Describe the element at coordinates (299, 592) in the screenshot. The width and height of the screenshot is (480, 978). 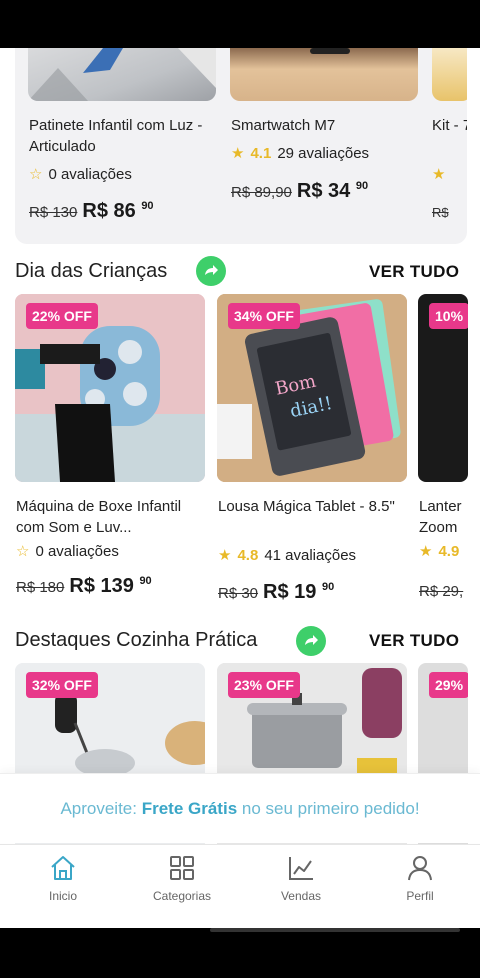
I see `current-price: R$ 19 90` at that location.